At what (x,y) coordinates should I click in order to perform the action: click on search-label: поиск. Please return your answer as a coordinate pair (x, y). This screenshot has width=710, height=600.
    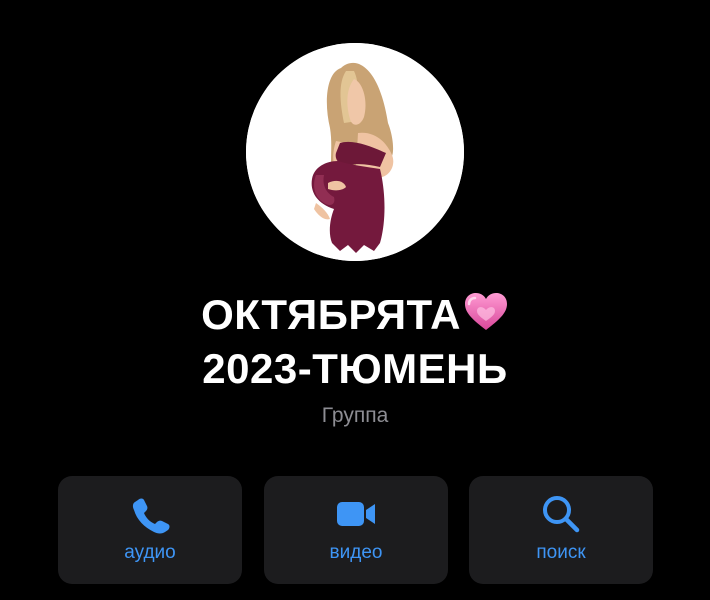
    Looking at the image, I should click on (561, 552).